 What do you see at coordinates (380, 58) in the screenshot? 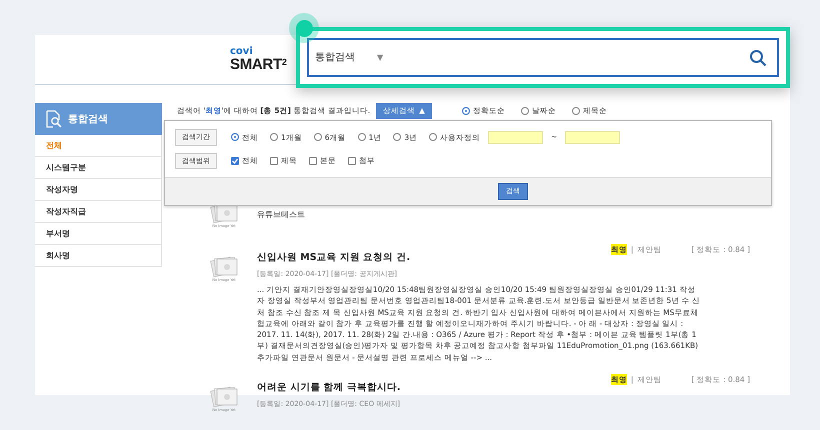
I see `dropdown-caret-icon: ▼` at bounding box center [380, 58].